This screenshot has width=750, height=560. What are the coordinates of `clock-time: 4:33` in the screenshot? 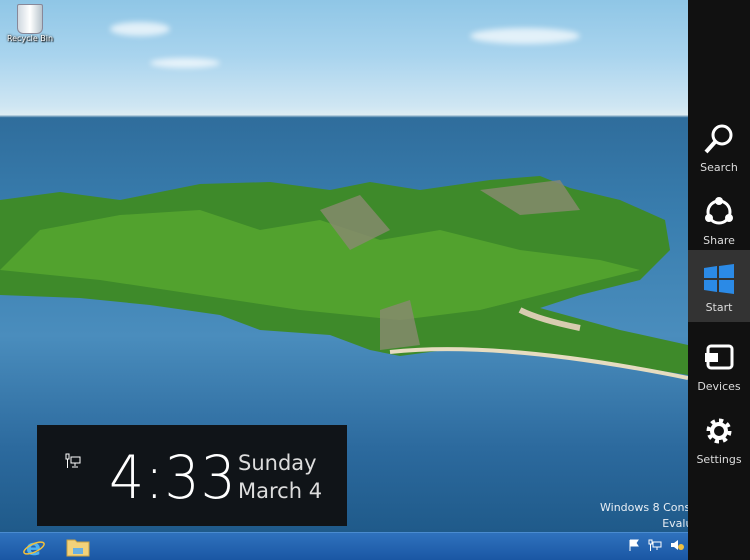 It's located at (173, 478).